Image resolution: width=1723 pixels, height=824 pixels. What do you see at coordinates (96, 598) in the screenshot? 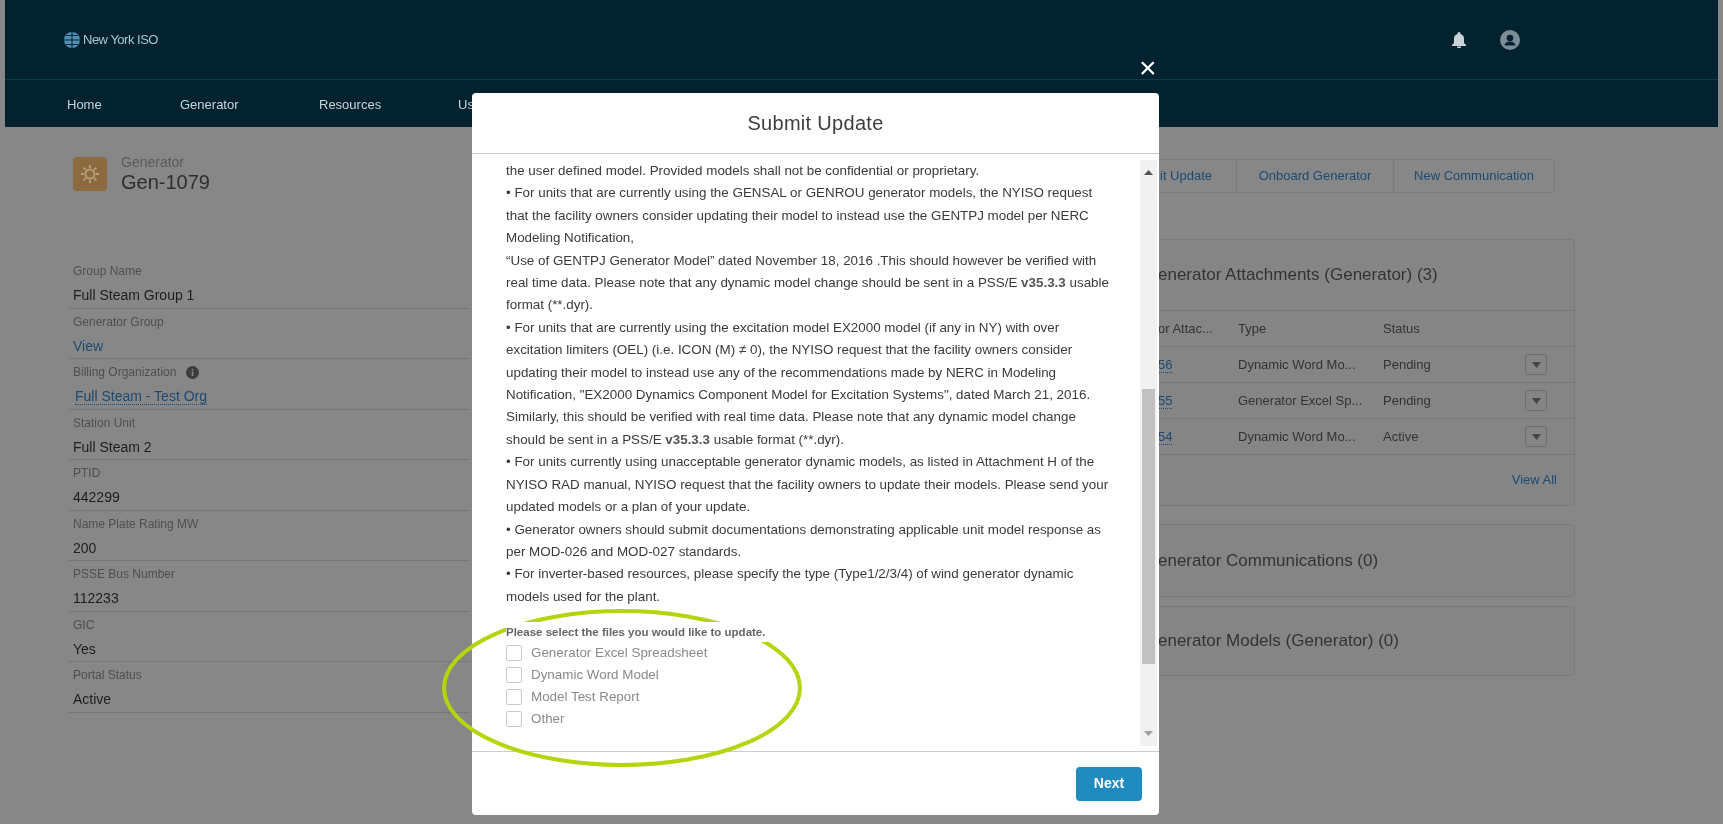
I see `field-value: 112233` at bounding box center [96, 598].